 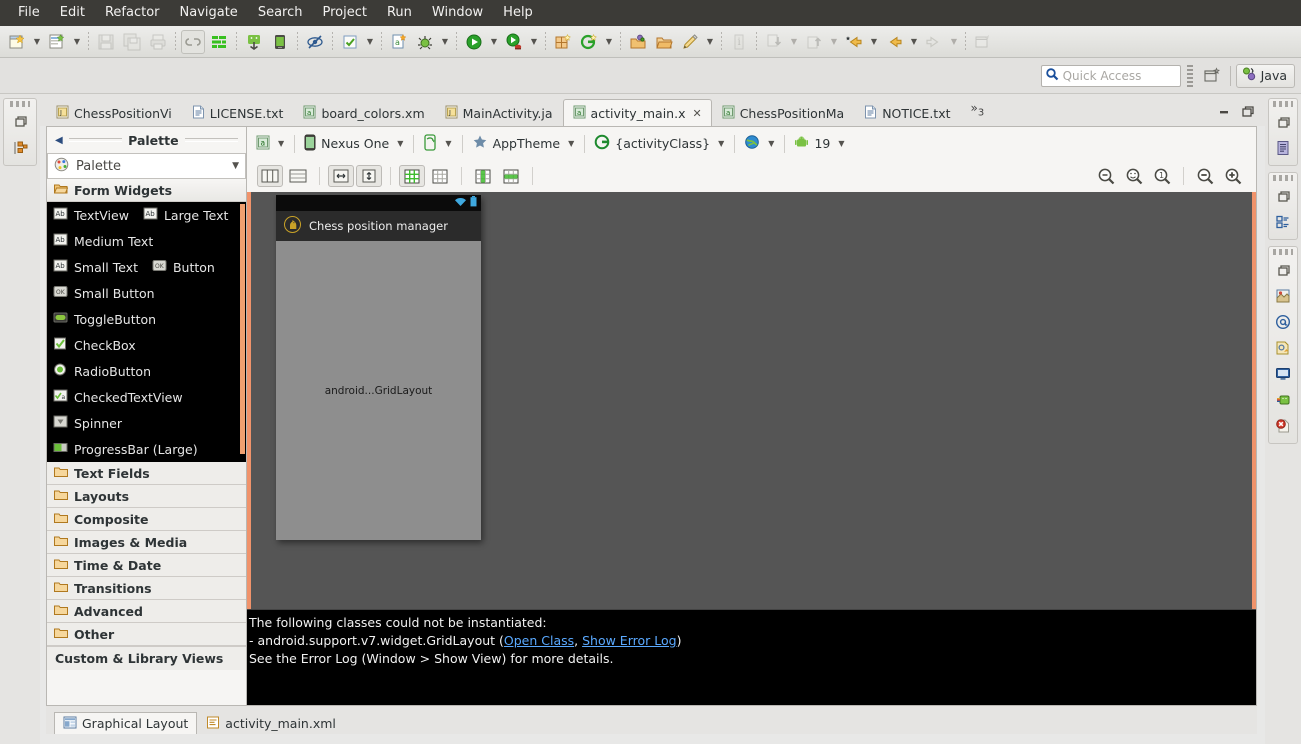 What do you see at coordinates (474, 42) in the screenshot?
I see `run-button` at bounding box center [474, 42].